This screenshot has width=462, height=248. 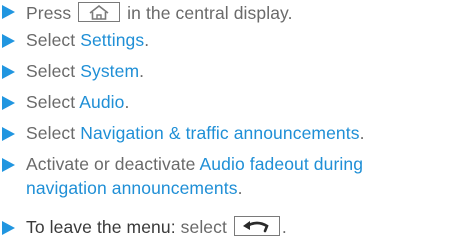 I want to click on option-audio-fadeout-line-2: navigation announcements, so click(x=132, y=188).